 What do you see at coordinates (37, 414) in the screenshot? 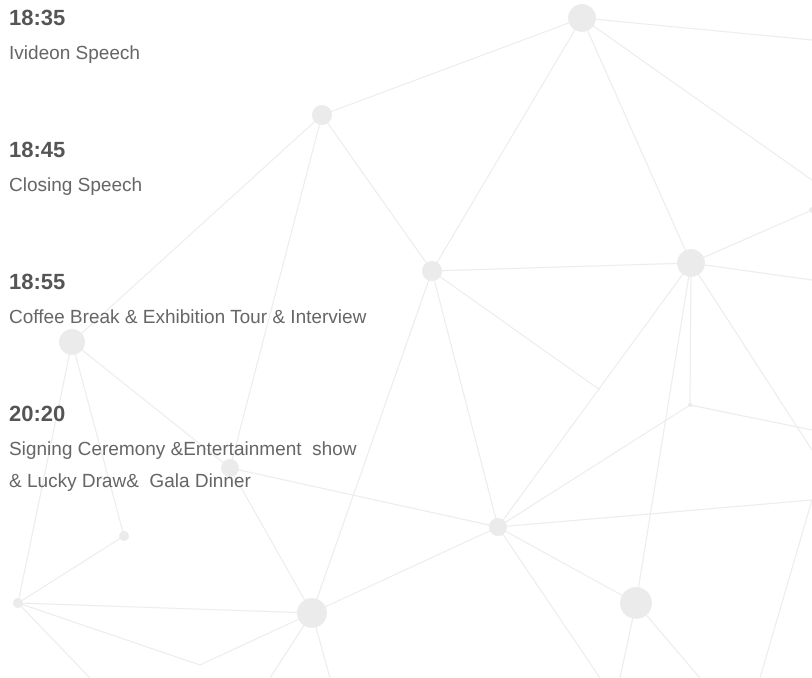
I see `agenda-time: 20:20` at bounding box center [37, 414].